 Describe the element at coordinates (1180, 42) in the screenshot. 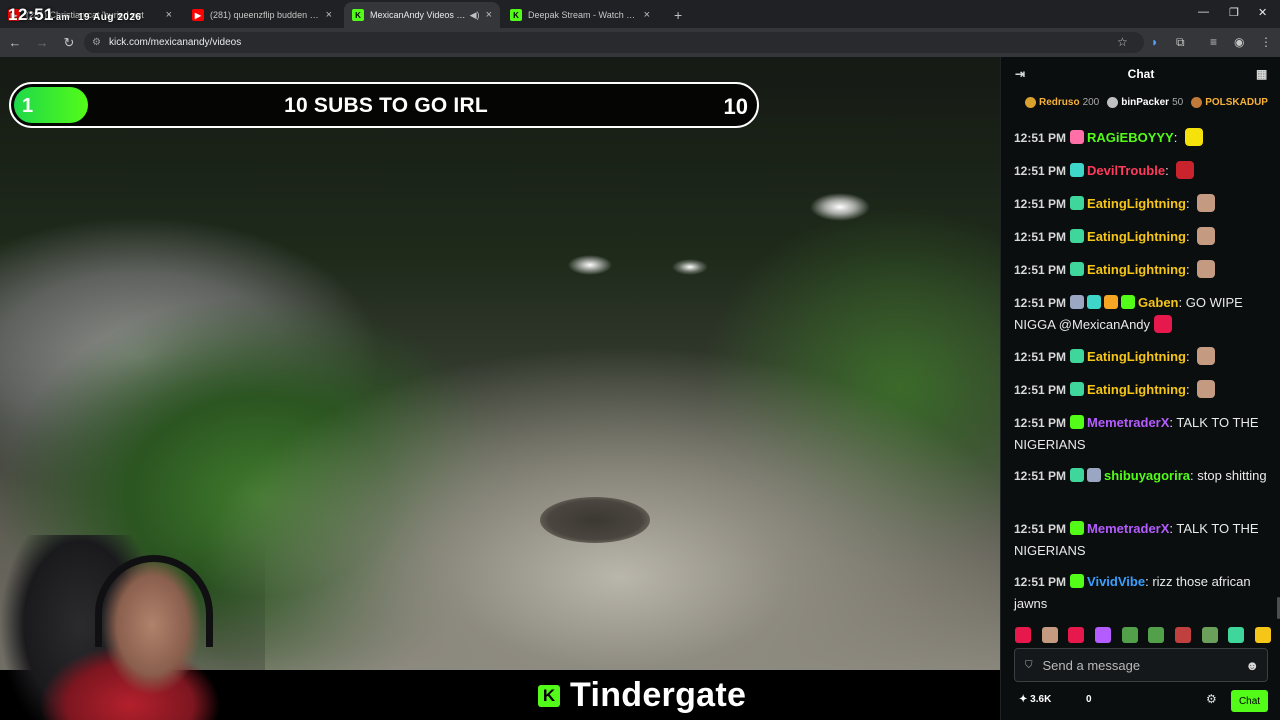

I see `extensions-puzzle-icon: ⧉` at that location.